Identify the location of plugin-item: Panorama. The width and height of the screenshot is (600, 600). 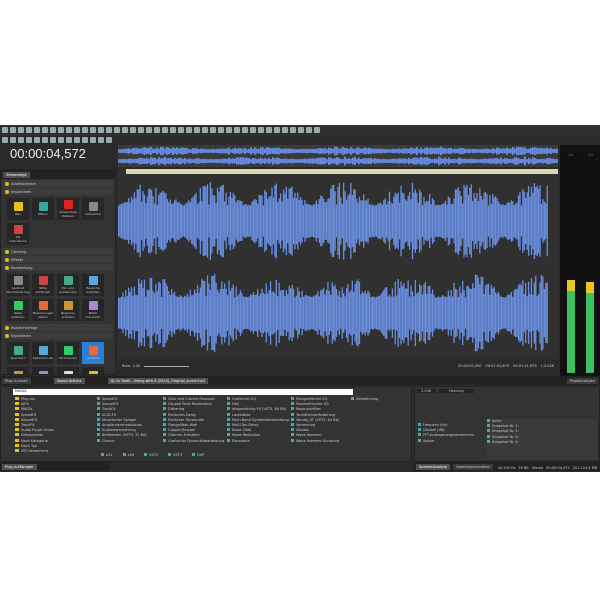
(258, 441).